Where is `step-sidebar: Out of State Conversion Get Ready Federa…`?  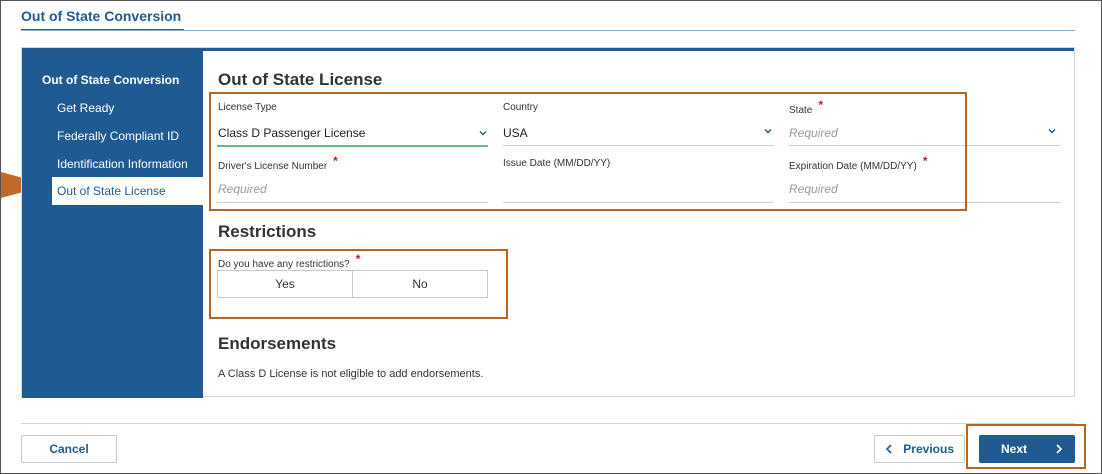 step-sidebar: Out of State Conversion Get Ready Federa… is located at coordinates (112, 223).